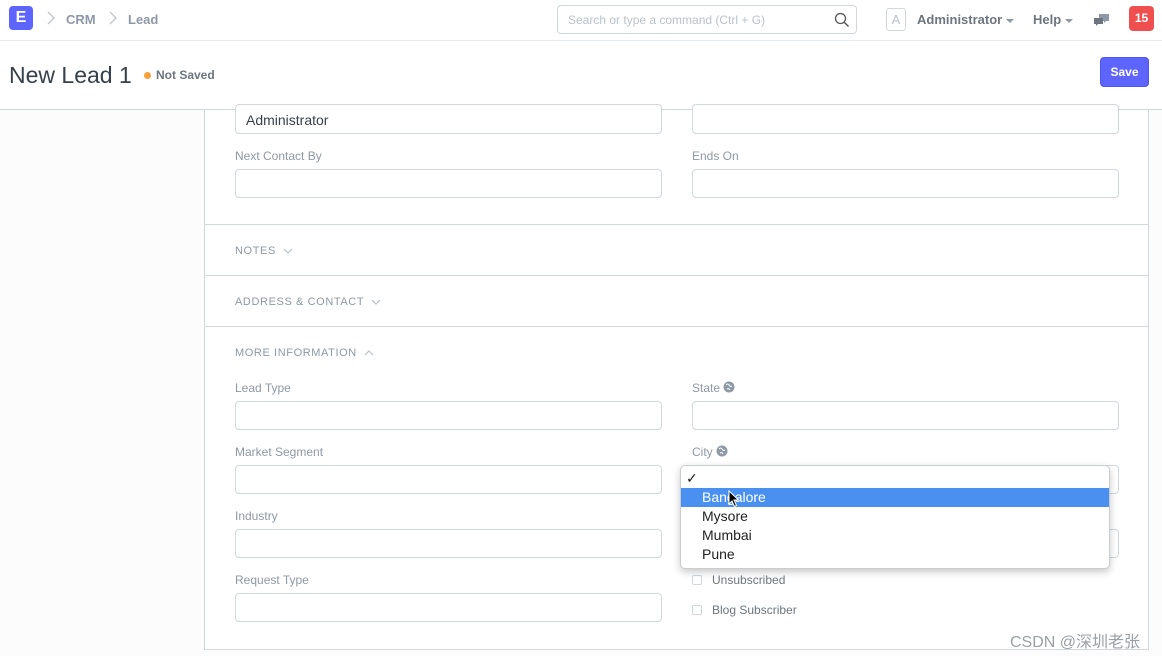 The height and width of the screenshot is (656, 1162). Describe the element at coordinates (895, 478) in the screenshot. I see `dropdown-option-empty: ✓` at that location.